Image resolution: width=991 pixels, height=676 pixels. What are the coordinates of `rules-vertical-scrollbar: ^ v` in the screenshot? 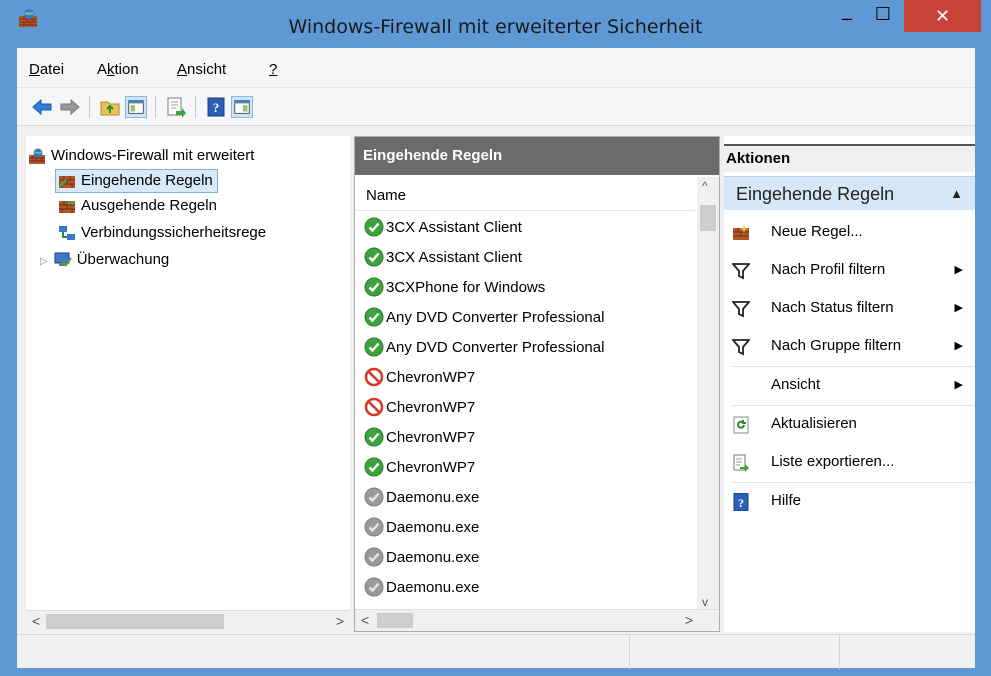 It's located at (708, 394).